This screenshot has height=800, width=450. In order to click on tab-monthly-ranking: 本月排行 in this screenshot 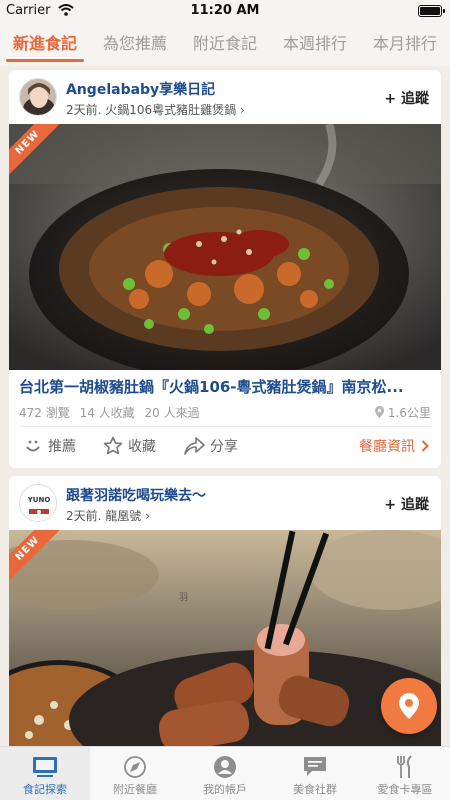, I will do `click(405, 44)`.